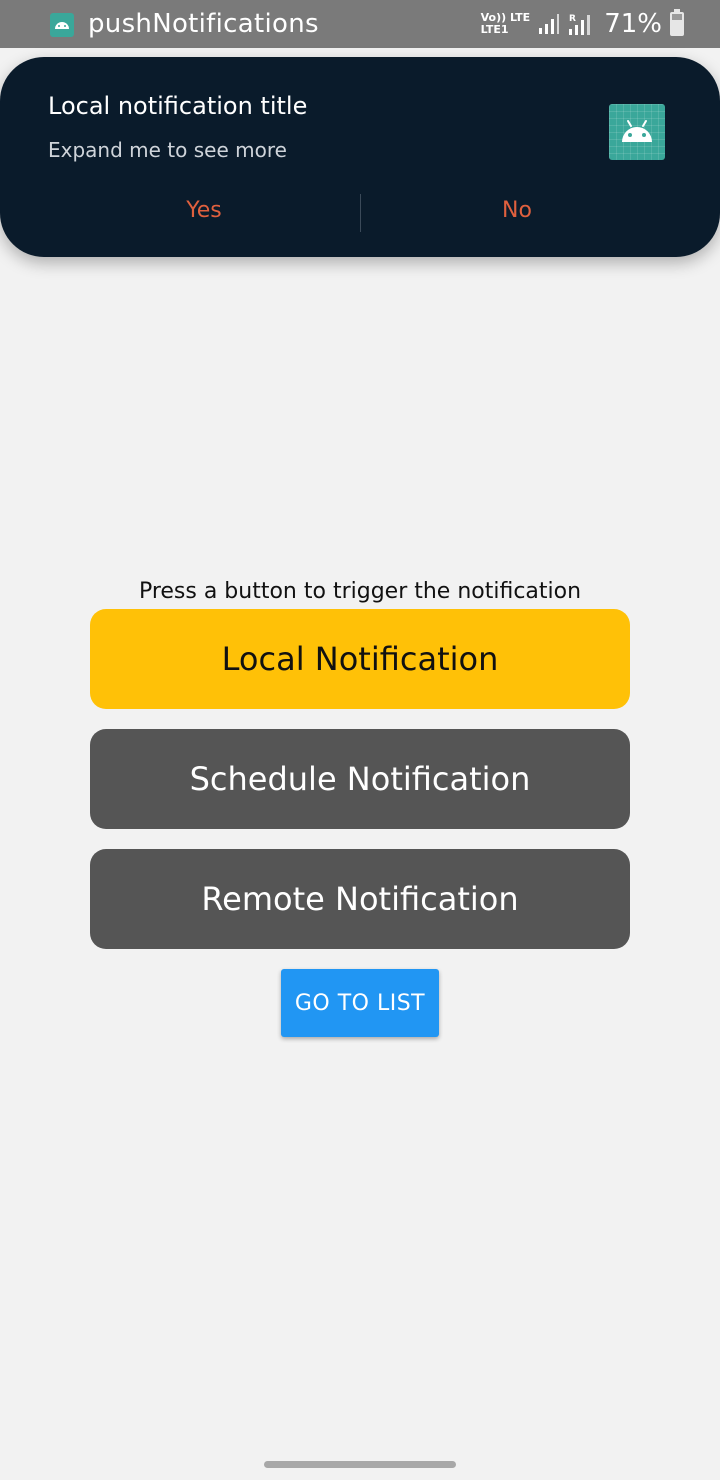 The image size is (720, 1480). I want to click on go-to-list-button: GO TO LIST, so click(360, 1003).